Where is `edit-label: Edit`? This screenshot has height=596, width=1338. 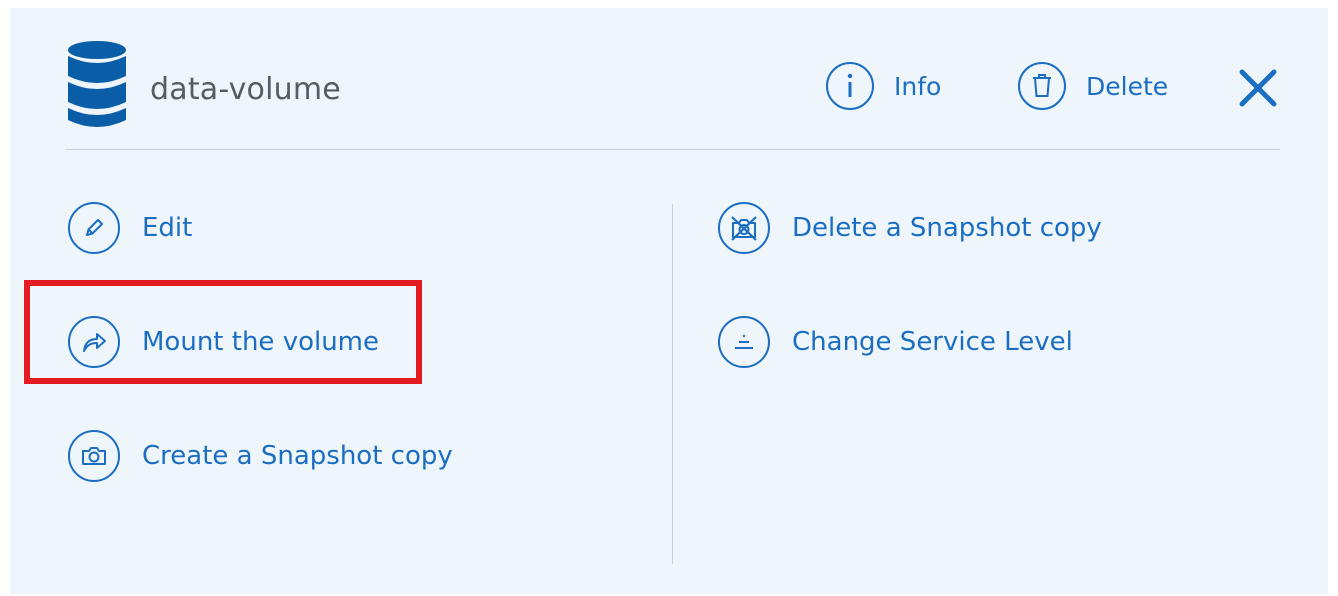
edit-label: Edit is located at coordinates (167, 228).